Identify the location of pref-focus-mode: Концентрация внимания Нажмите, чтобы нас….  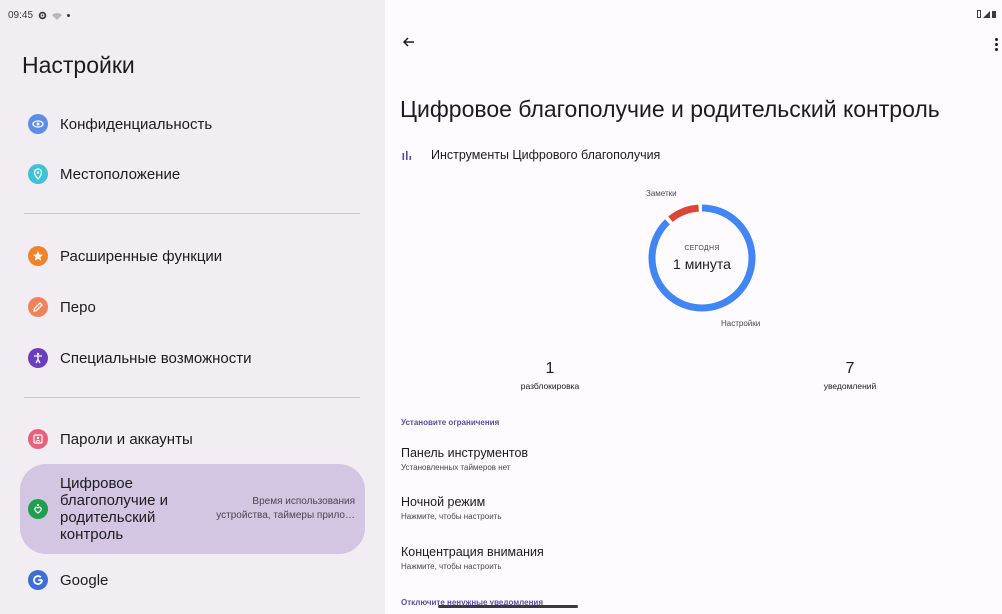
(472, 558).